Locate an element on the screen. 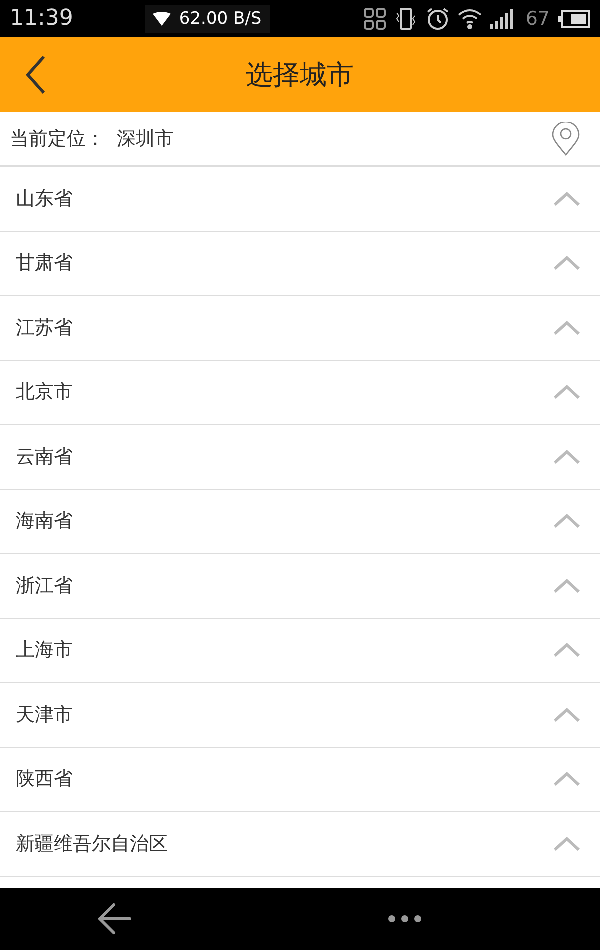 The width and height of the screenshot is (600, 950). province-item: 天津市 is located at coordinates (300, 715).